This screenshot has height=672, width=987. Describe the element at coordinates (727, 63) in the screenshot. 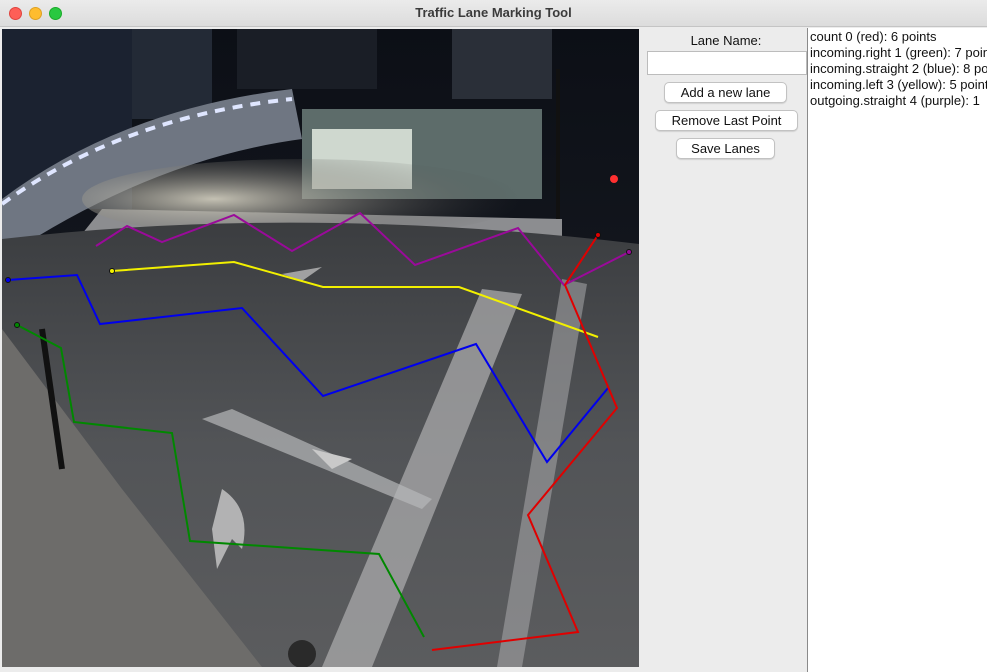

I see `lane-name-input` at that location.